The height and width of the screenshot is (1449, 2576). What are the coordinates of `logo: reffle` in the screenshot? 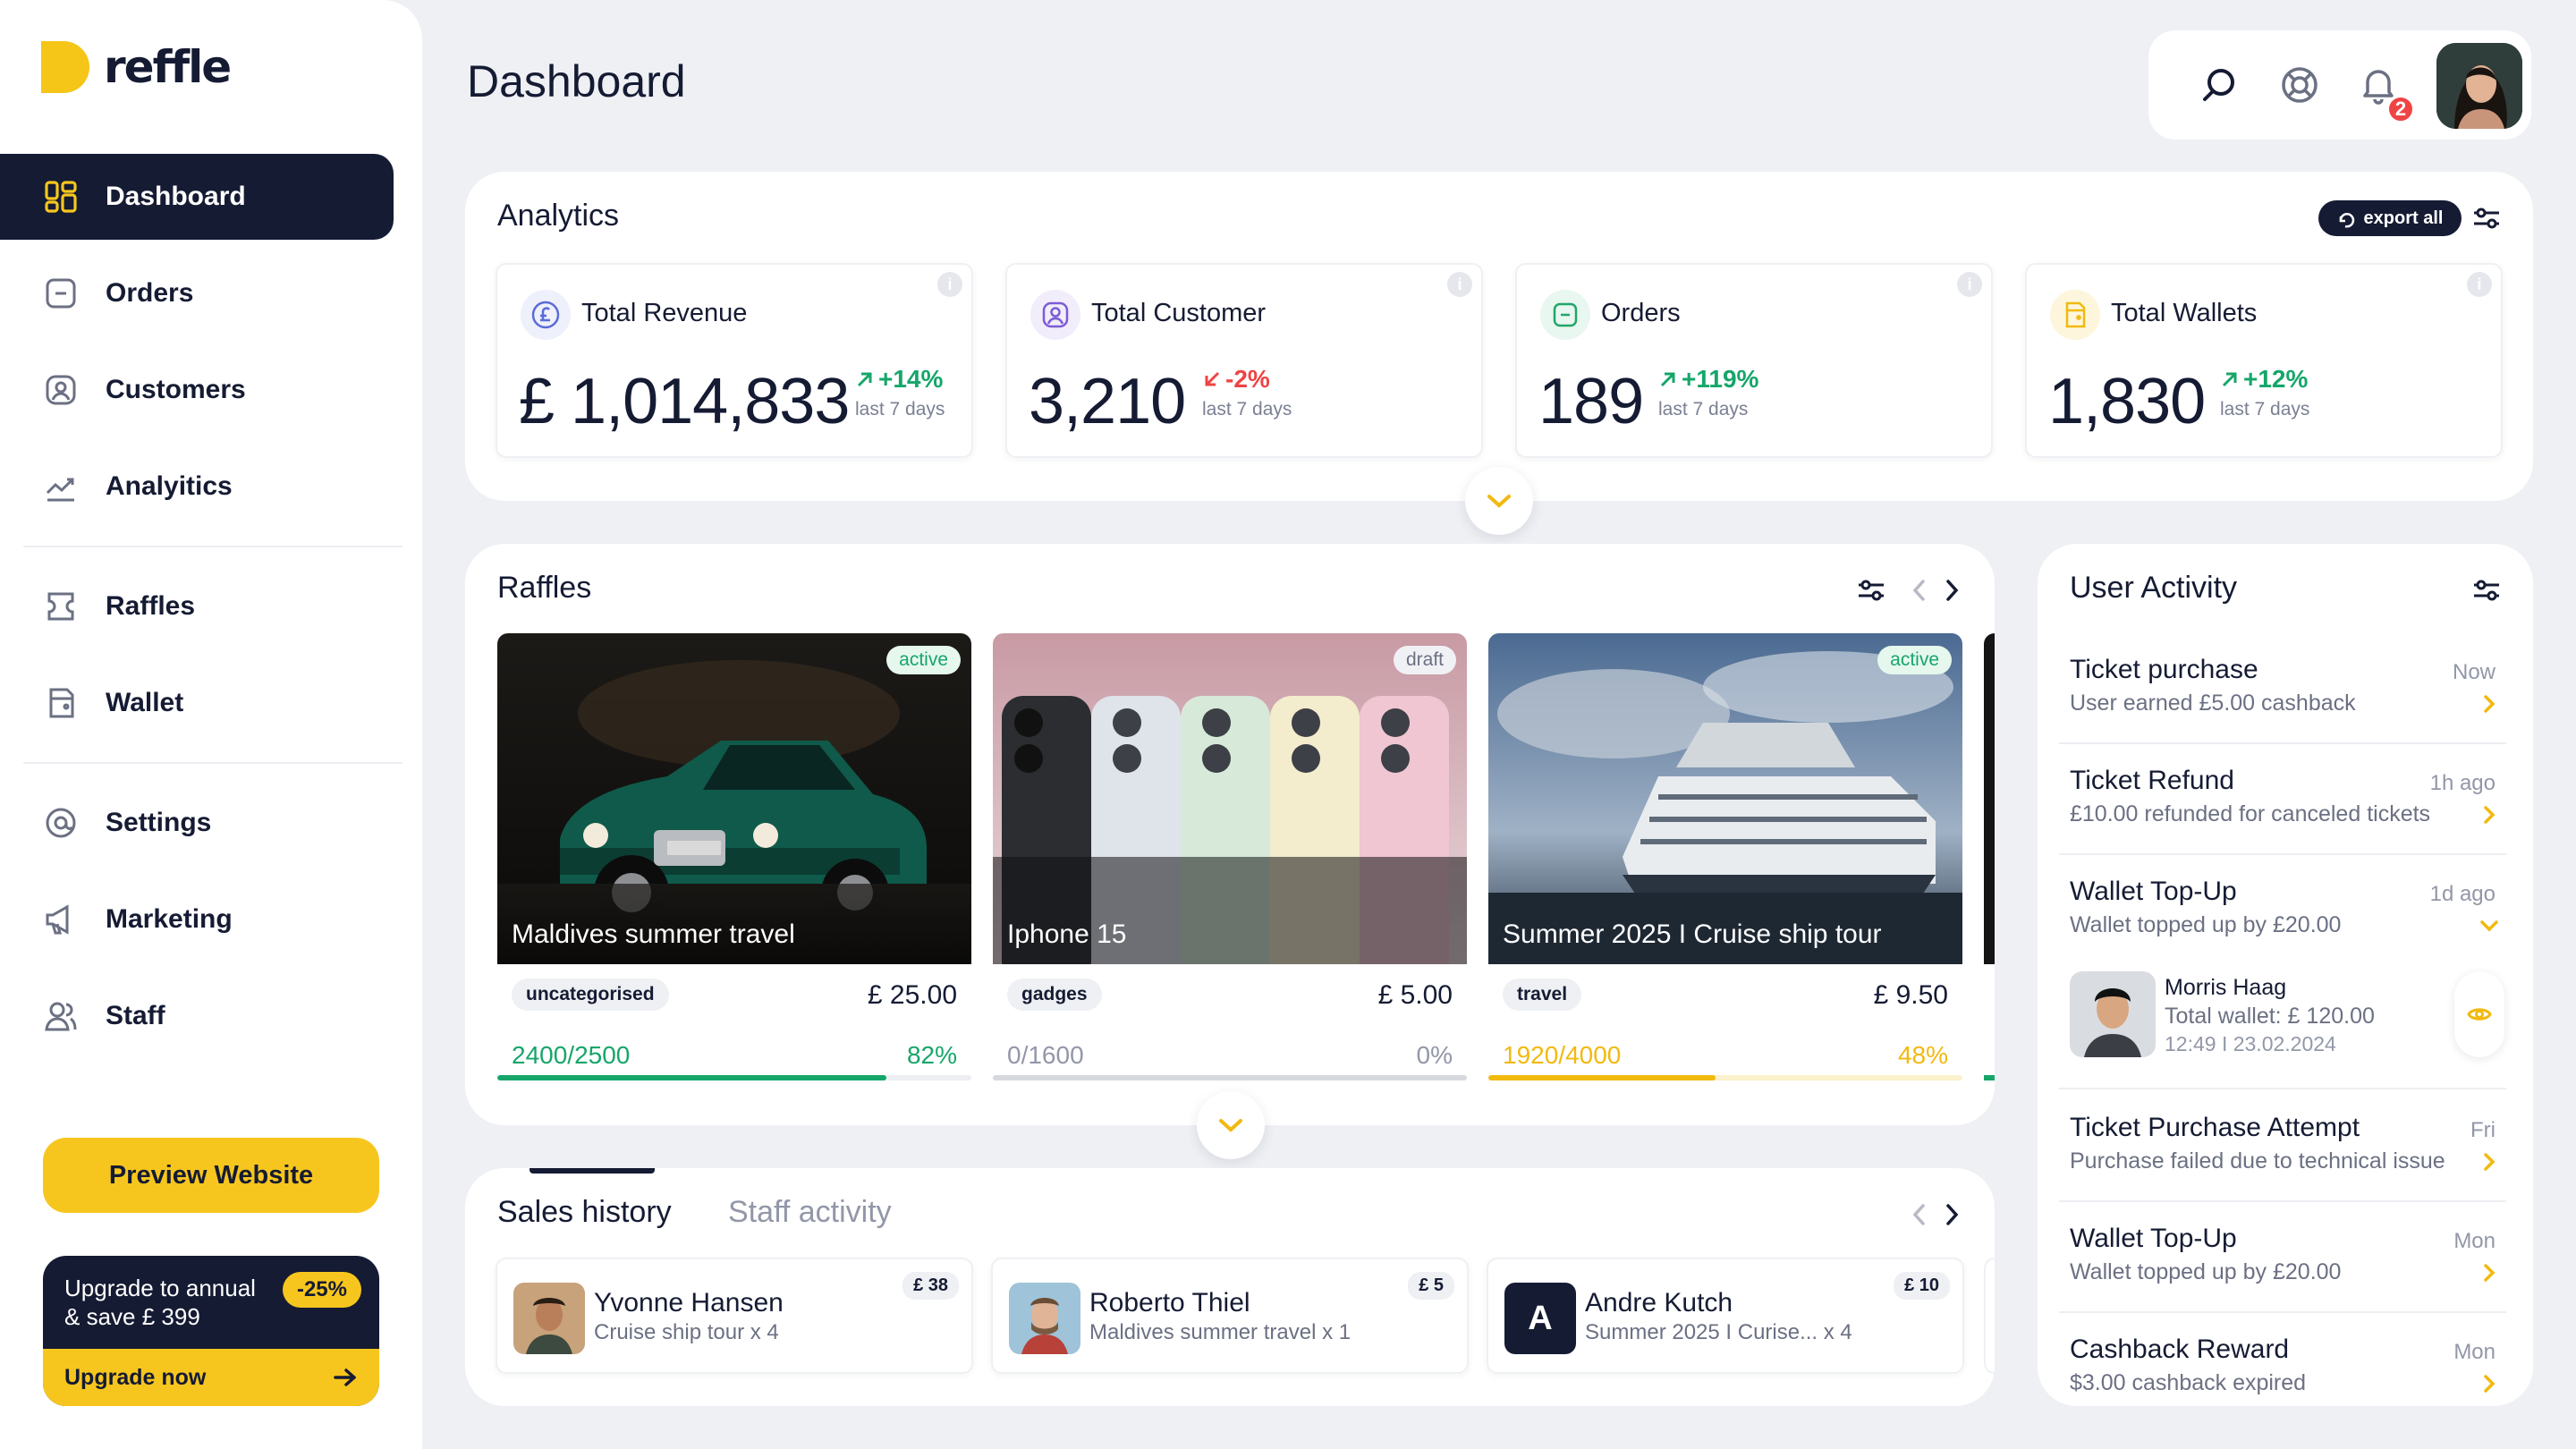 It's located at (136, 67).